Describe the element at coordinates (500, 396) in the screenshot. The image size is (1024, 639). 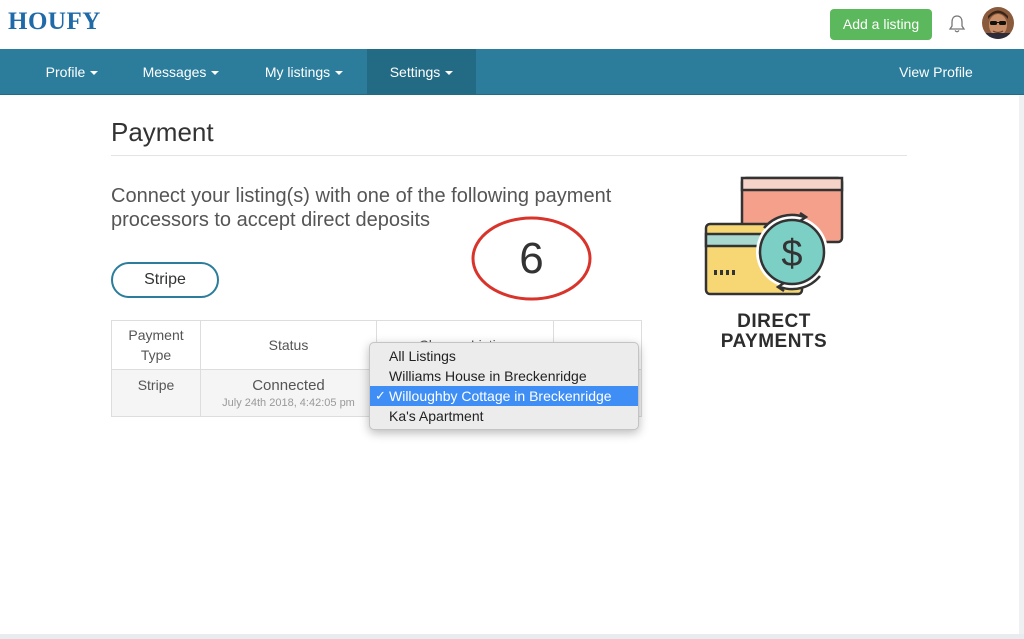
I see `option-label: Willoughby Cottage in Breckenridge` at that location.